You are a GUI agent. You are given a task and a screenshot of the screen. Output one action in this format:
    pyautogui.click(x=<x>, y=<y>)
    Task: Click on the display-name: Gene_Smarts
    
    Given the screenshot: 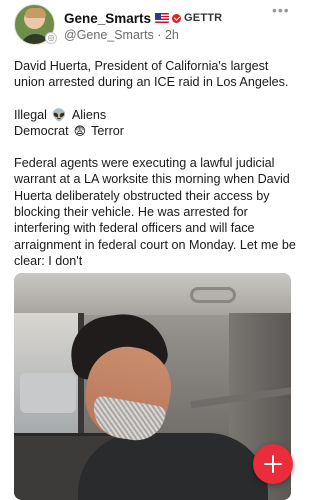 What is the action you would take?
    pyautogui.click(x=107, y=18)
    